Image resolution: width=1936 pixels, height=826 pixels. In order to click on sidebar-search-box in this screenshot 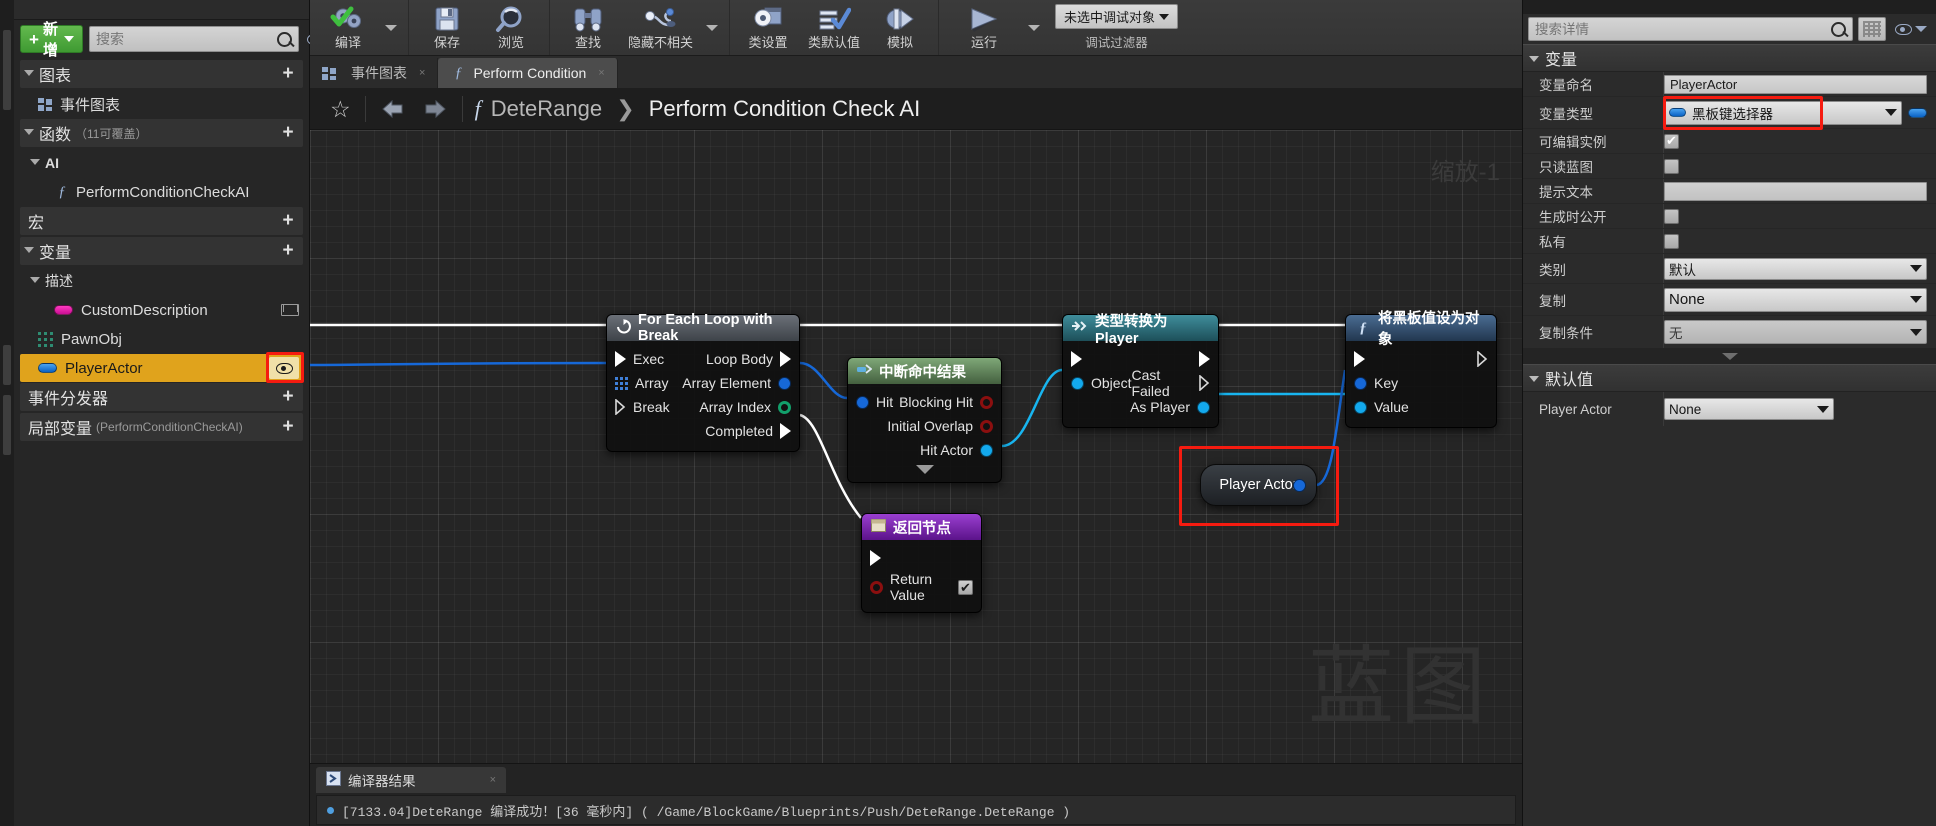, I will do `click(193, 39)`.